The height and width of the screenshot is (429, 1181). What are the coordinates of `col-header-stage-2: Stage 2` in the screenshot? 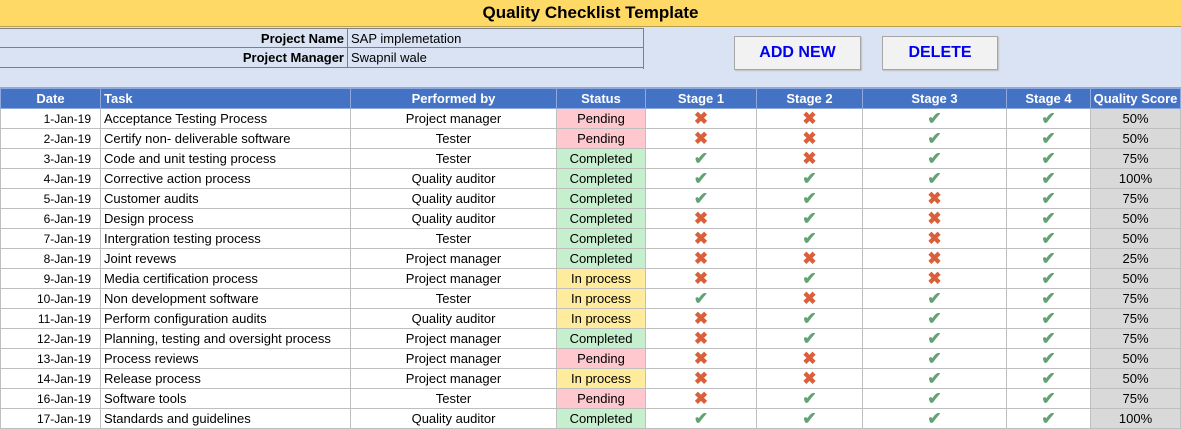 It's located at (809, 98).